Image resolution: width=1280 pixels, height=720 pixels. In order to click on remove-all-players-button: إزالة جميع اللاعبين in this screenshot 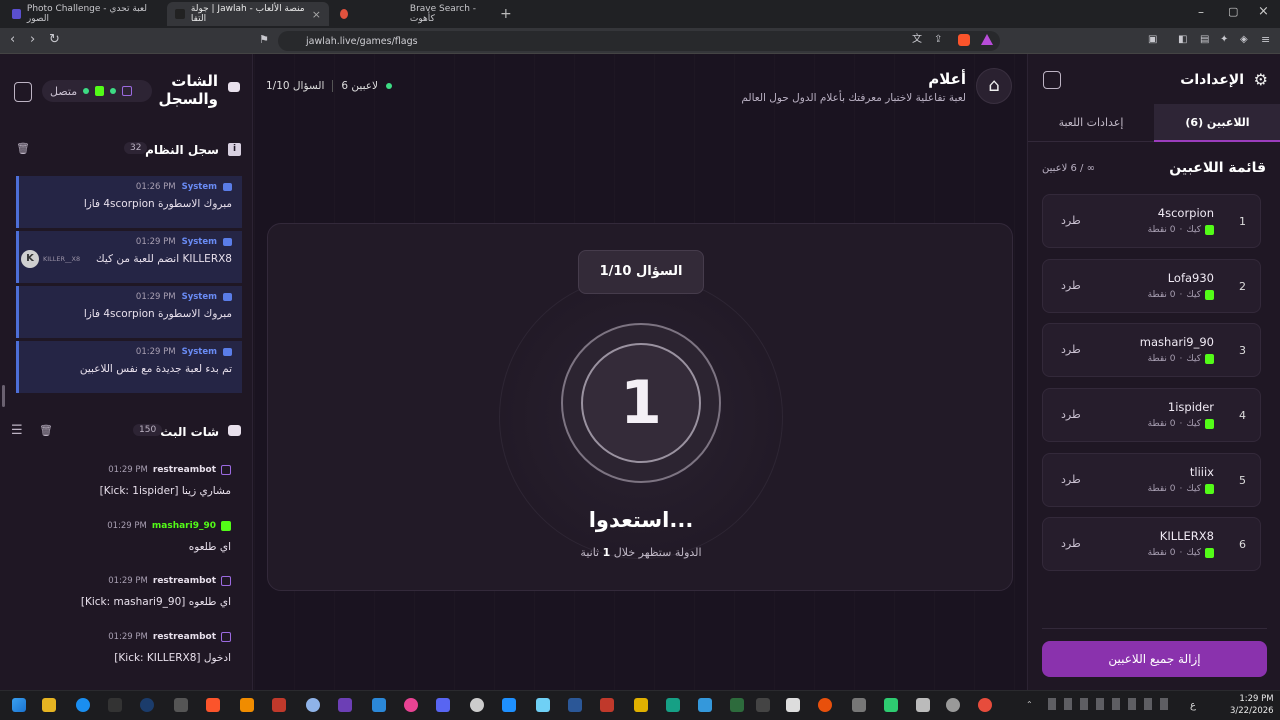, I will do `click(1154, 659)`.